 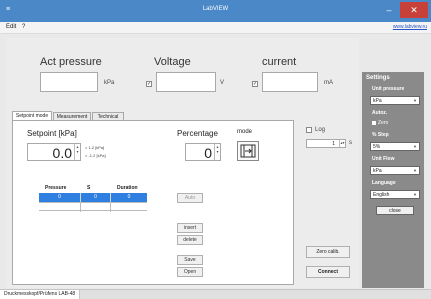 I want to click on voltage-display, so click(x=186, y=82).